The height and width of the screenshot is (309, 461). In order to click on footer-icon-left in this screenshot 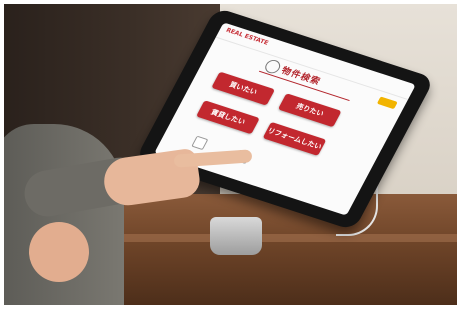, I will do `click(200, 143)`.